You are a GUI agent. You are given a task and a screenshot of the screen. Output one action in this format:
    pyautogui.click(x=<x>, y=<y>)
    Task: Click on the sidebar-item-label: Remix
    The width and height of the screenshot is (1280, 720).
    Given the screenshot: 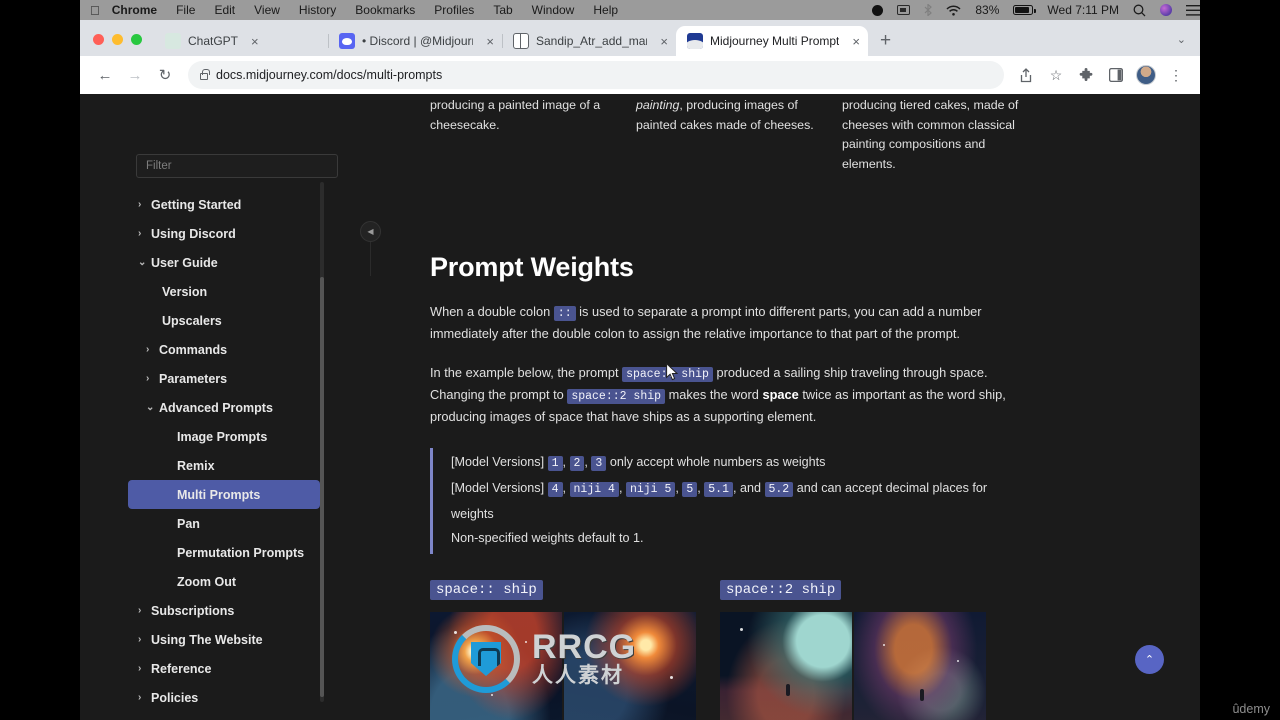 What is the action you would take?
    pyautogui.click(x=196, y=465)
    